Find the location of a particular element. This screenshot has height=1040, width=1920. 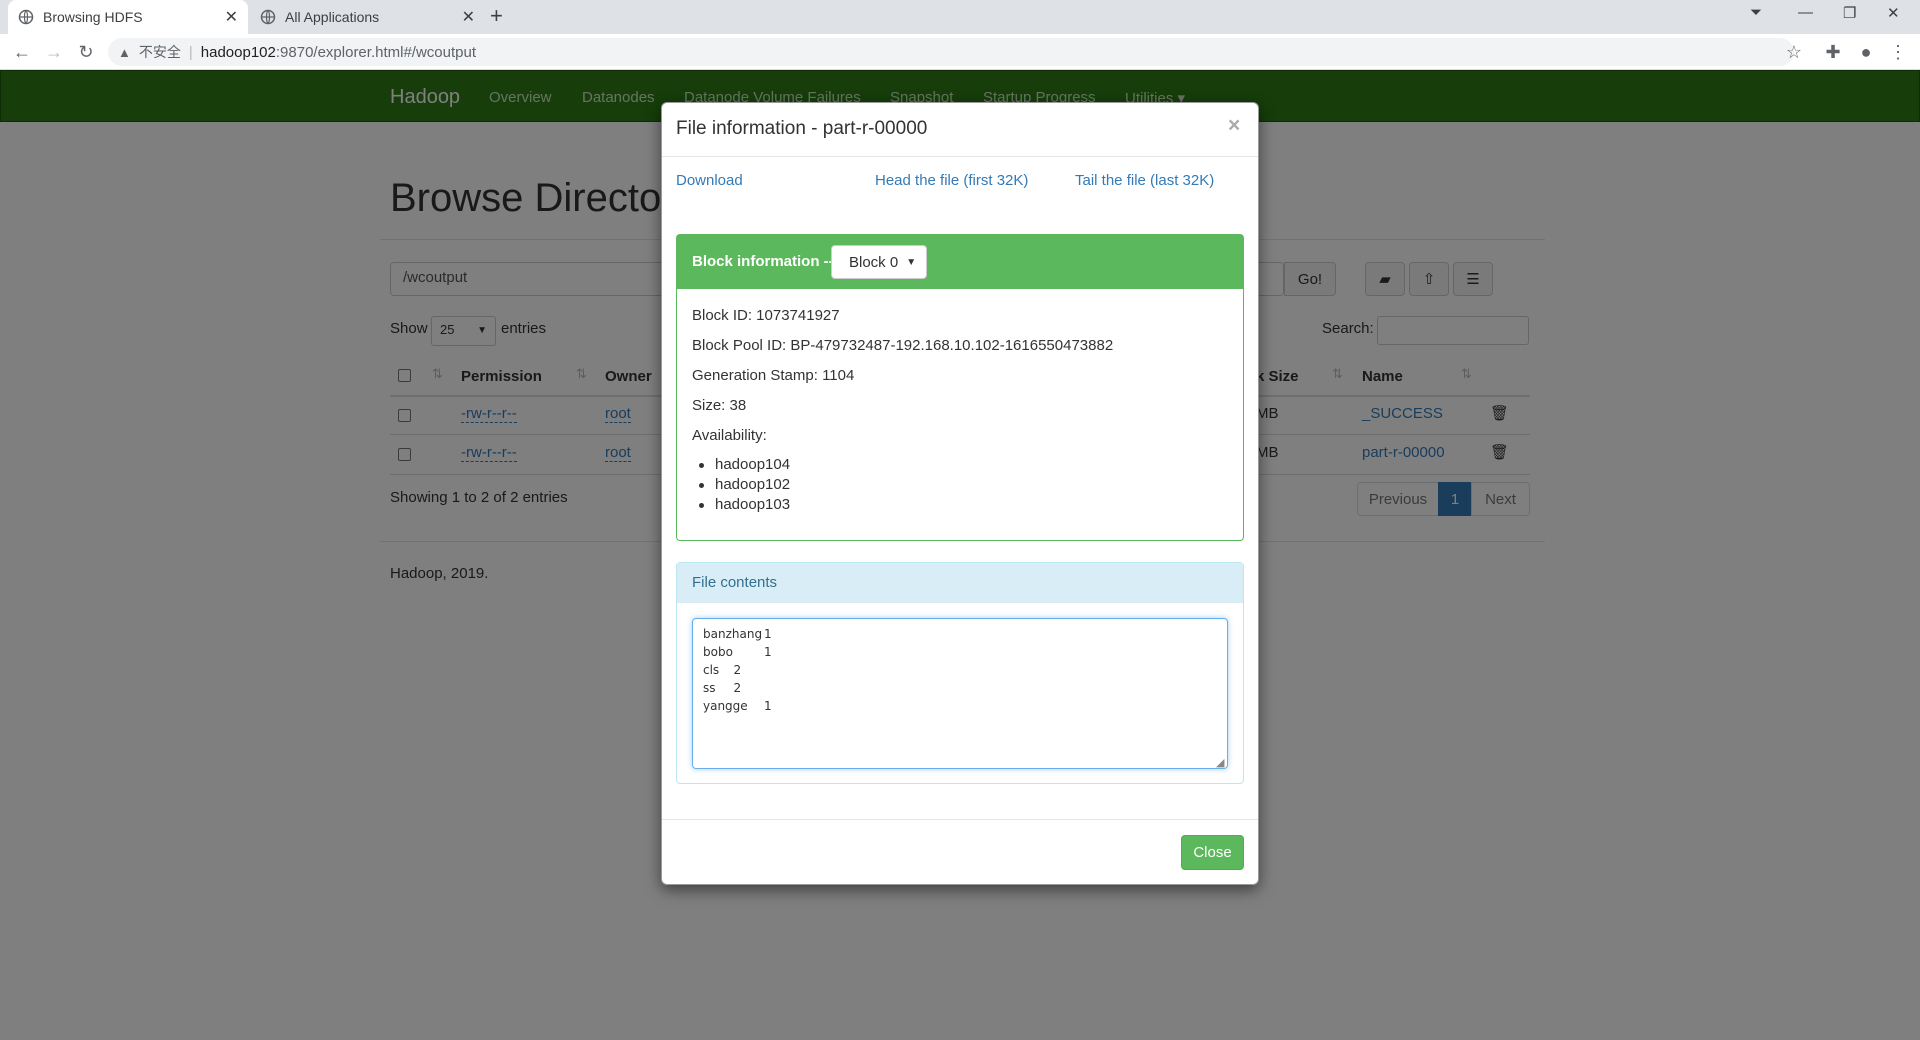

host-item: hadoop103 is located at coordinates (744, 504).